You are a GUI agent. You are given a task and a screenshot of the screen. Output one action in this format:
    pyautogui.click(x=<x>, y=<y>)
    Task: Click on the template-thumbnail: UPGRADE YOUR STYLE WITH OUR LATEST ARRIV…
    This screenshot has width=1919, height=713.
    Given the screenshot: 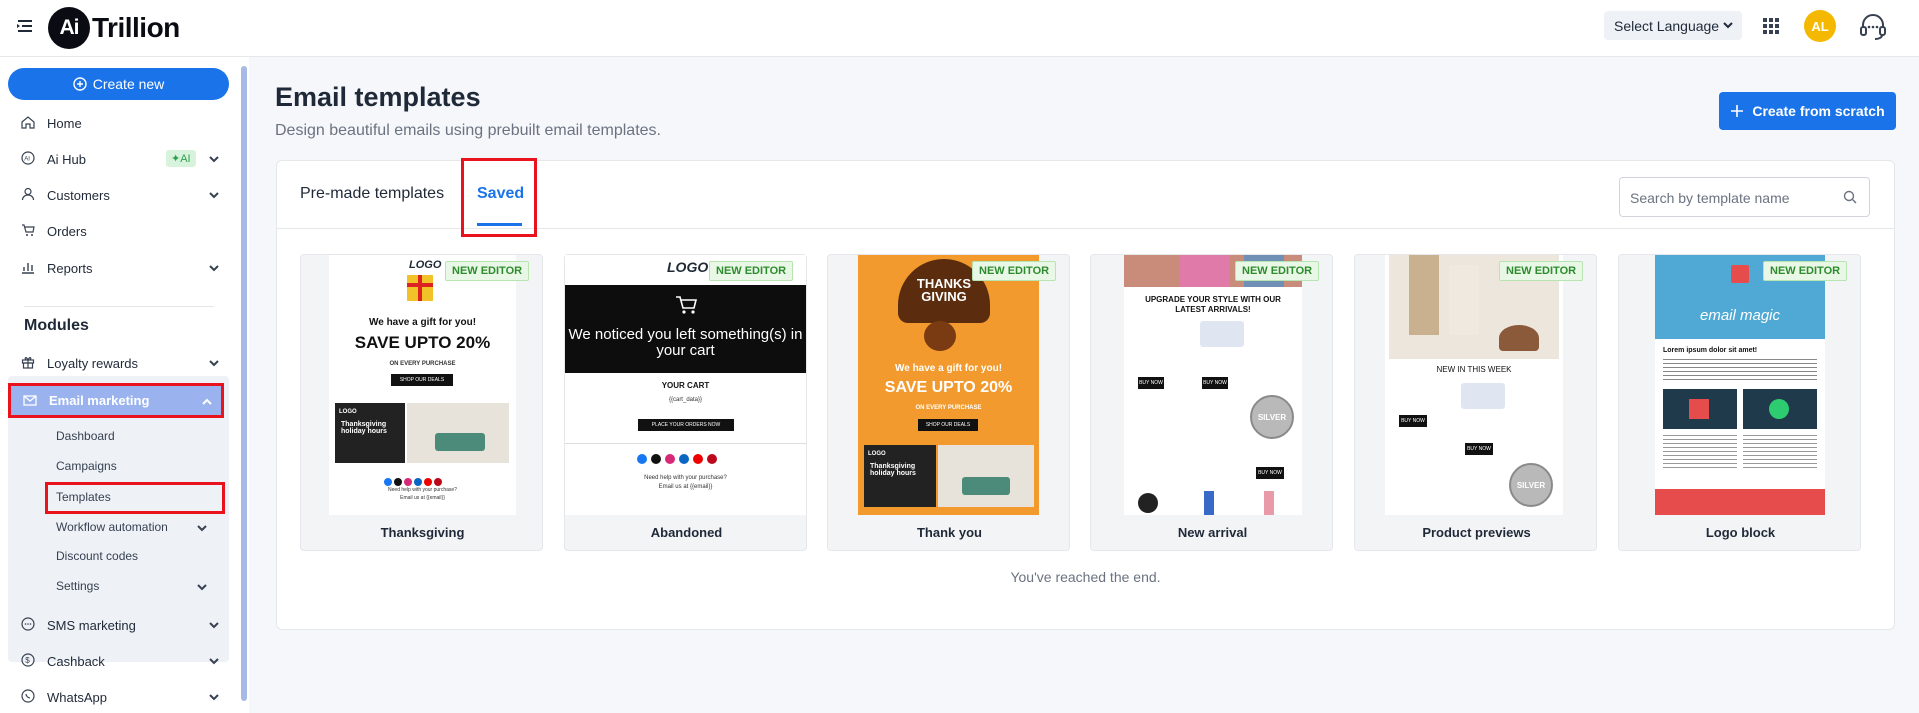 What is the action you would take?
    pyautogui.click(x=1213, y=385)
    